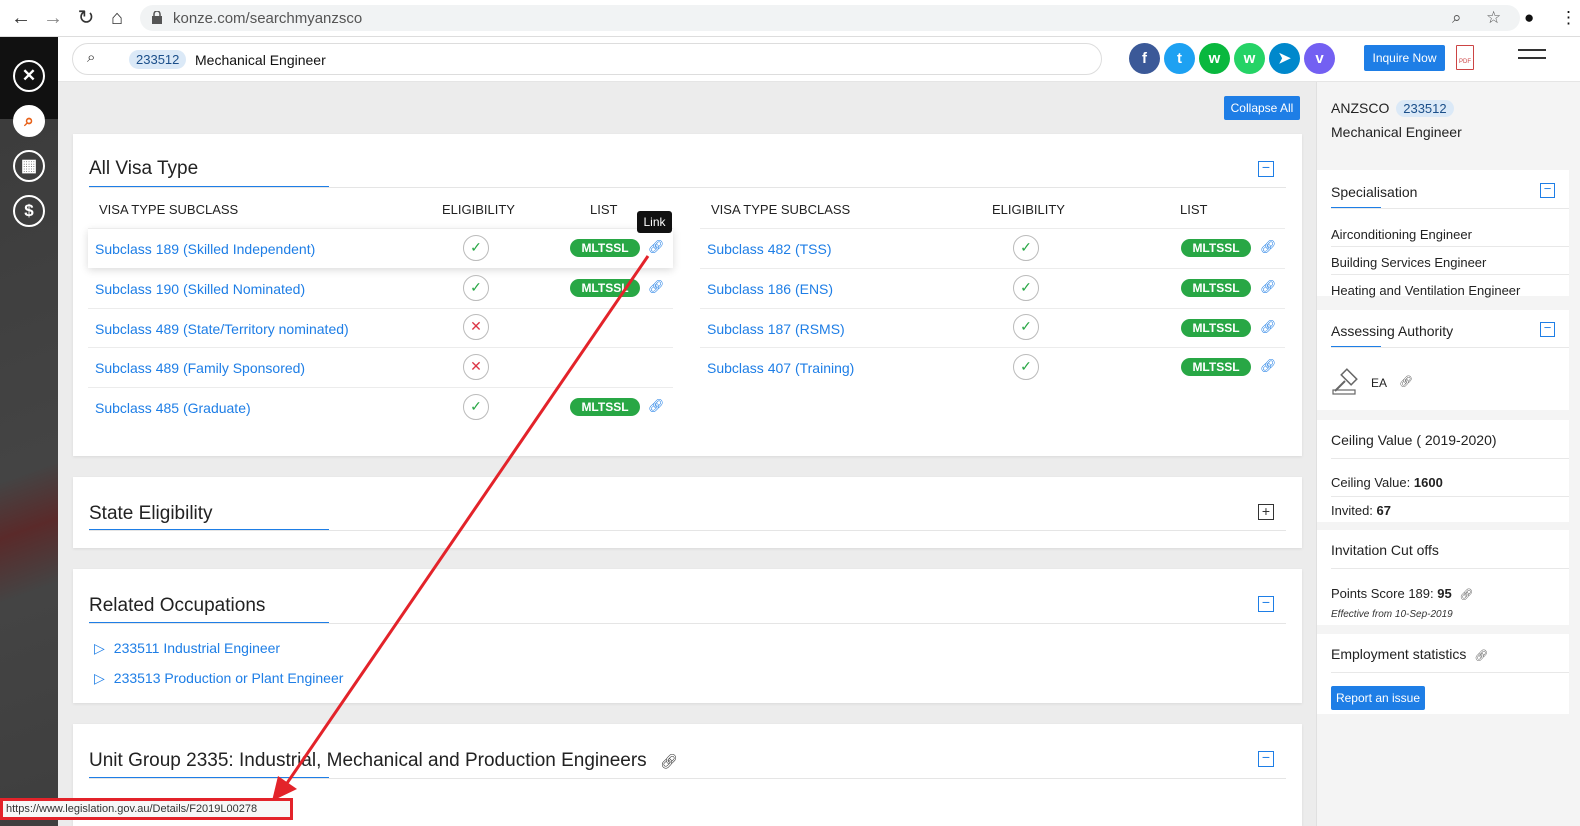 This screenshot has height=826, width=1580. What do you see at coordinates (1194, 209) in the screenshot?
I see `header-list-right: LIST` at bounding box center [1194, 209].